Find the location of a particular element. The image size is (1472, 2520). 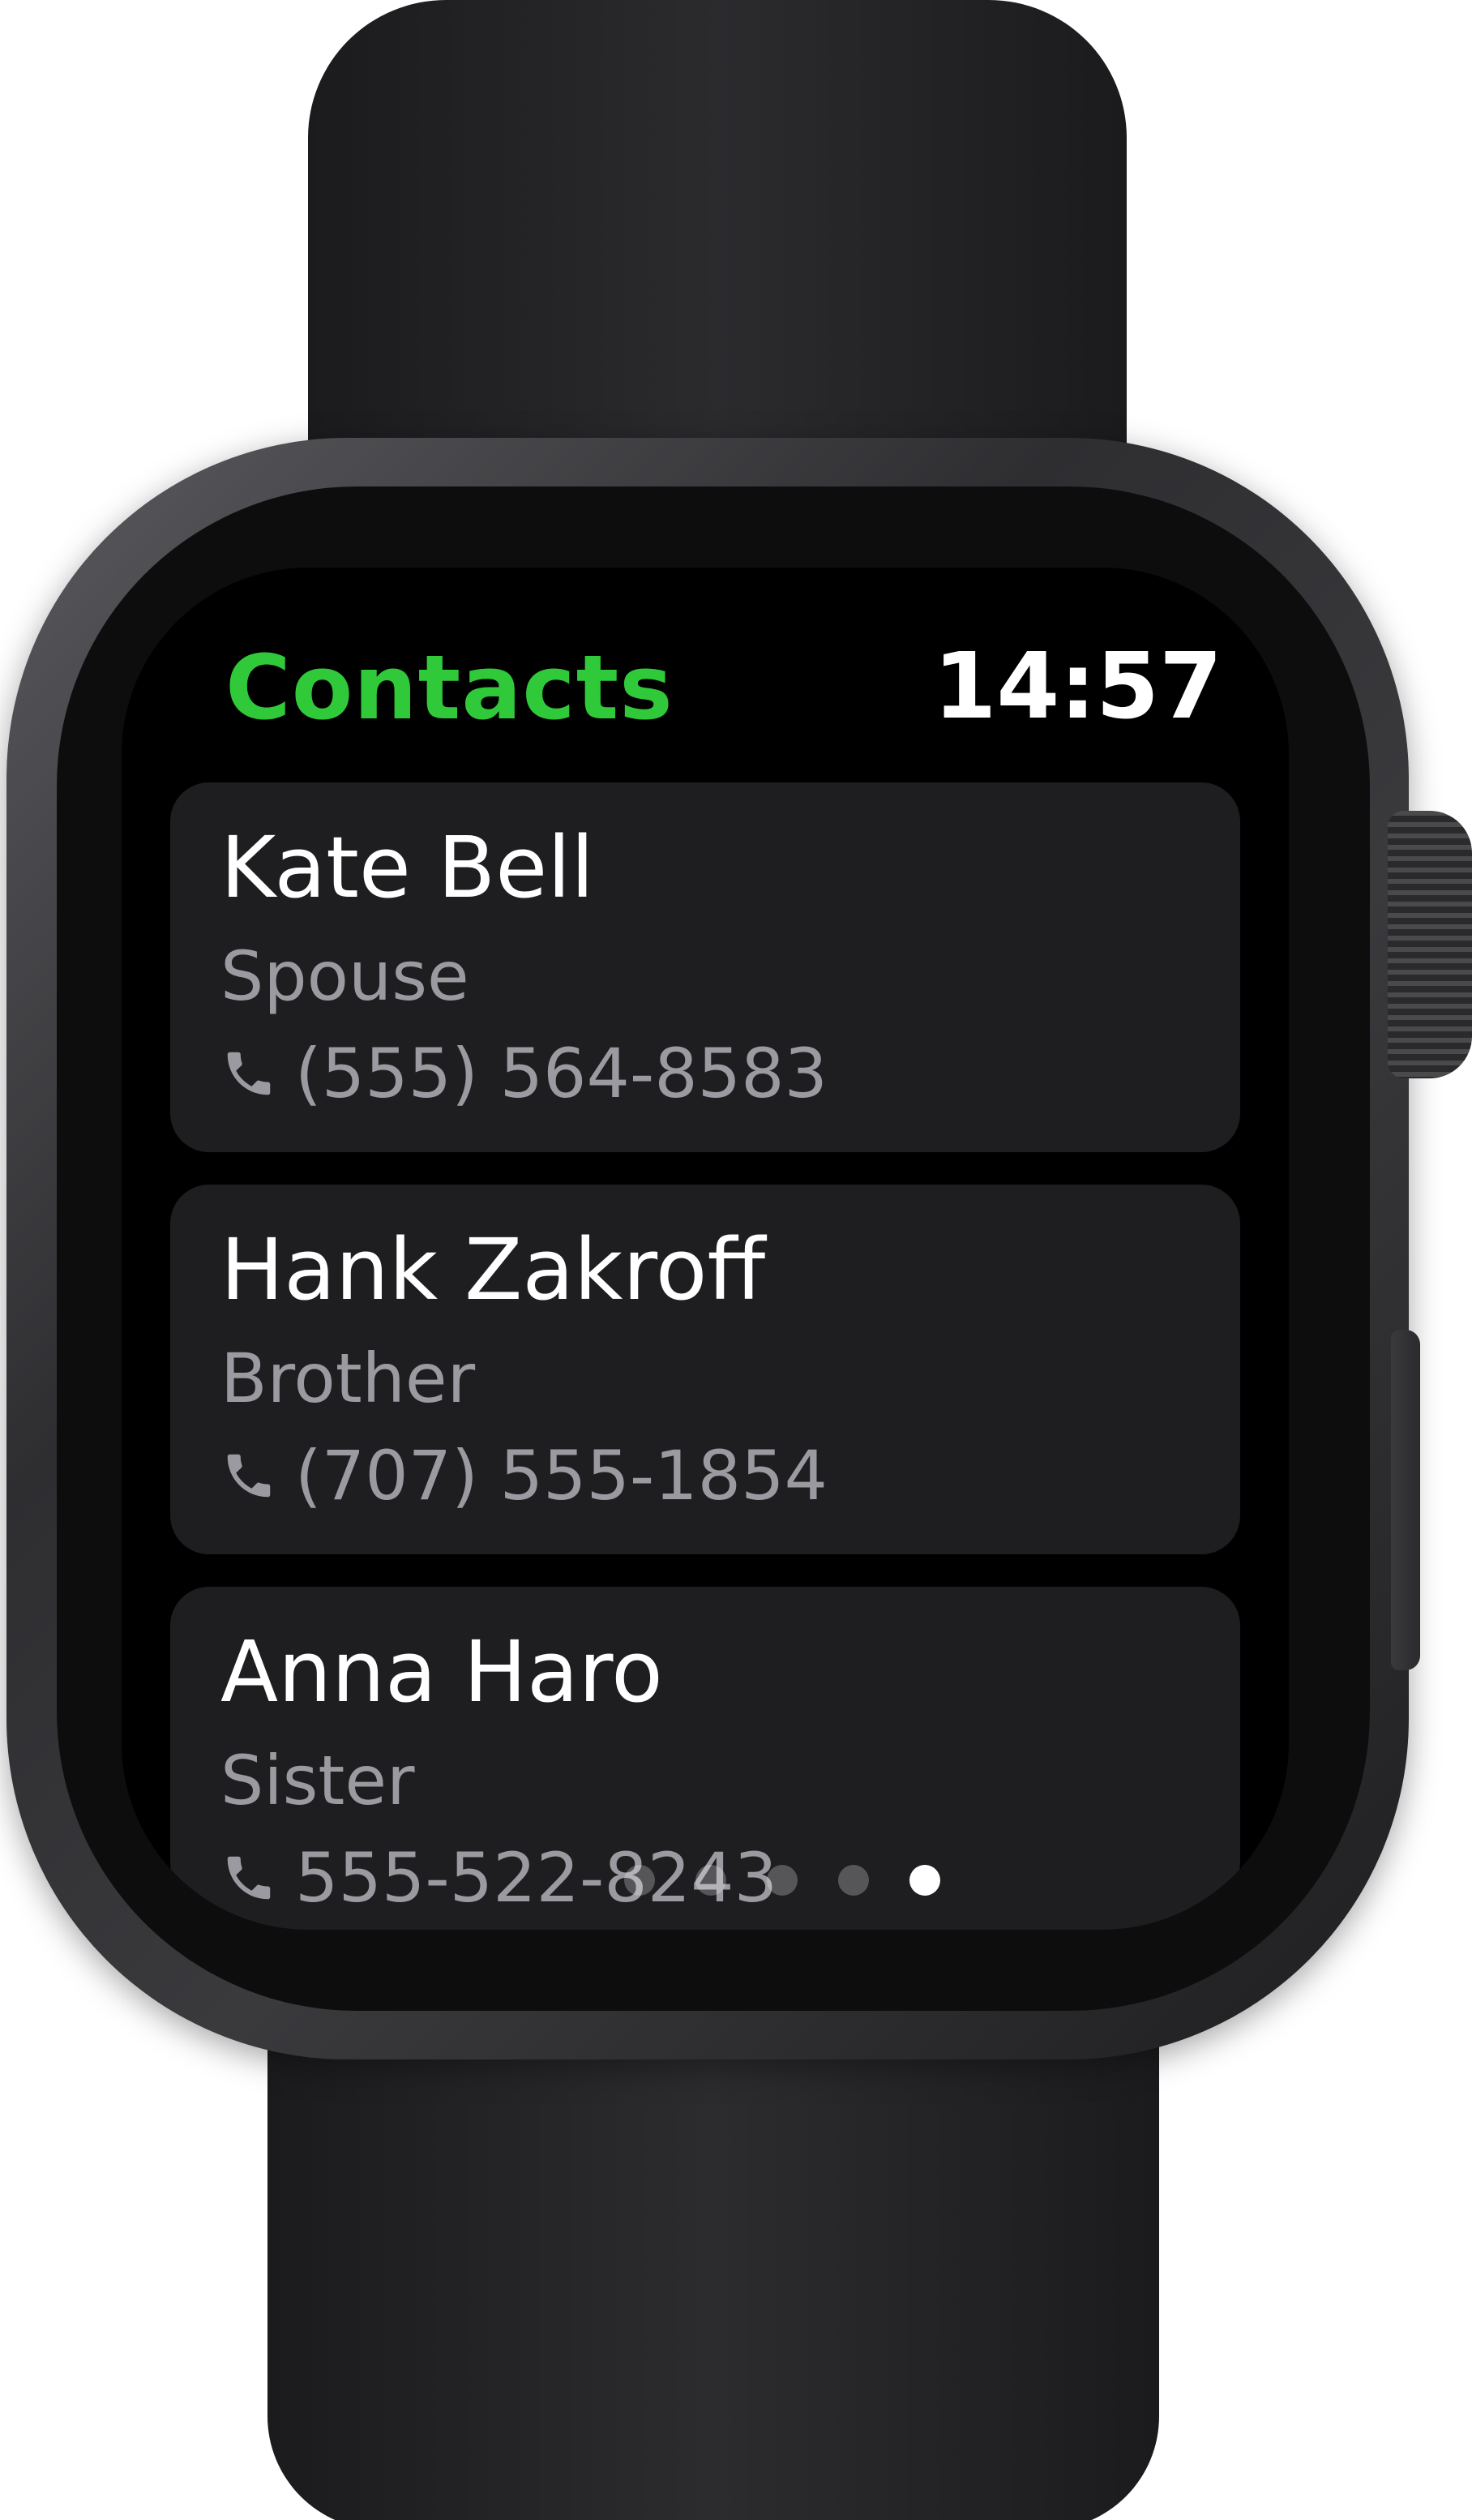

contact-phone: (555) 564-8583 is located at coordinates (561, 1073).